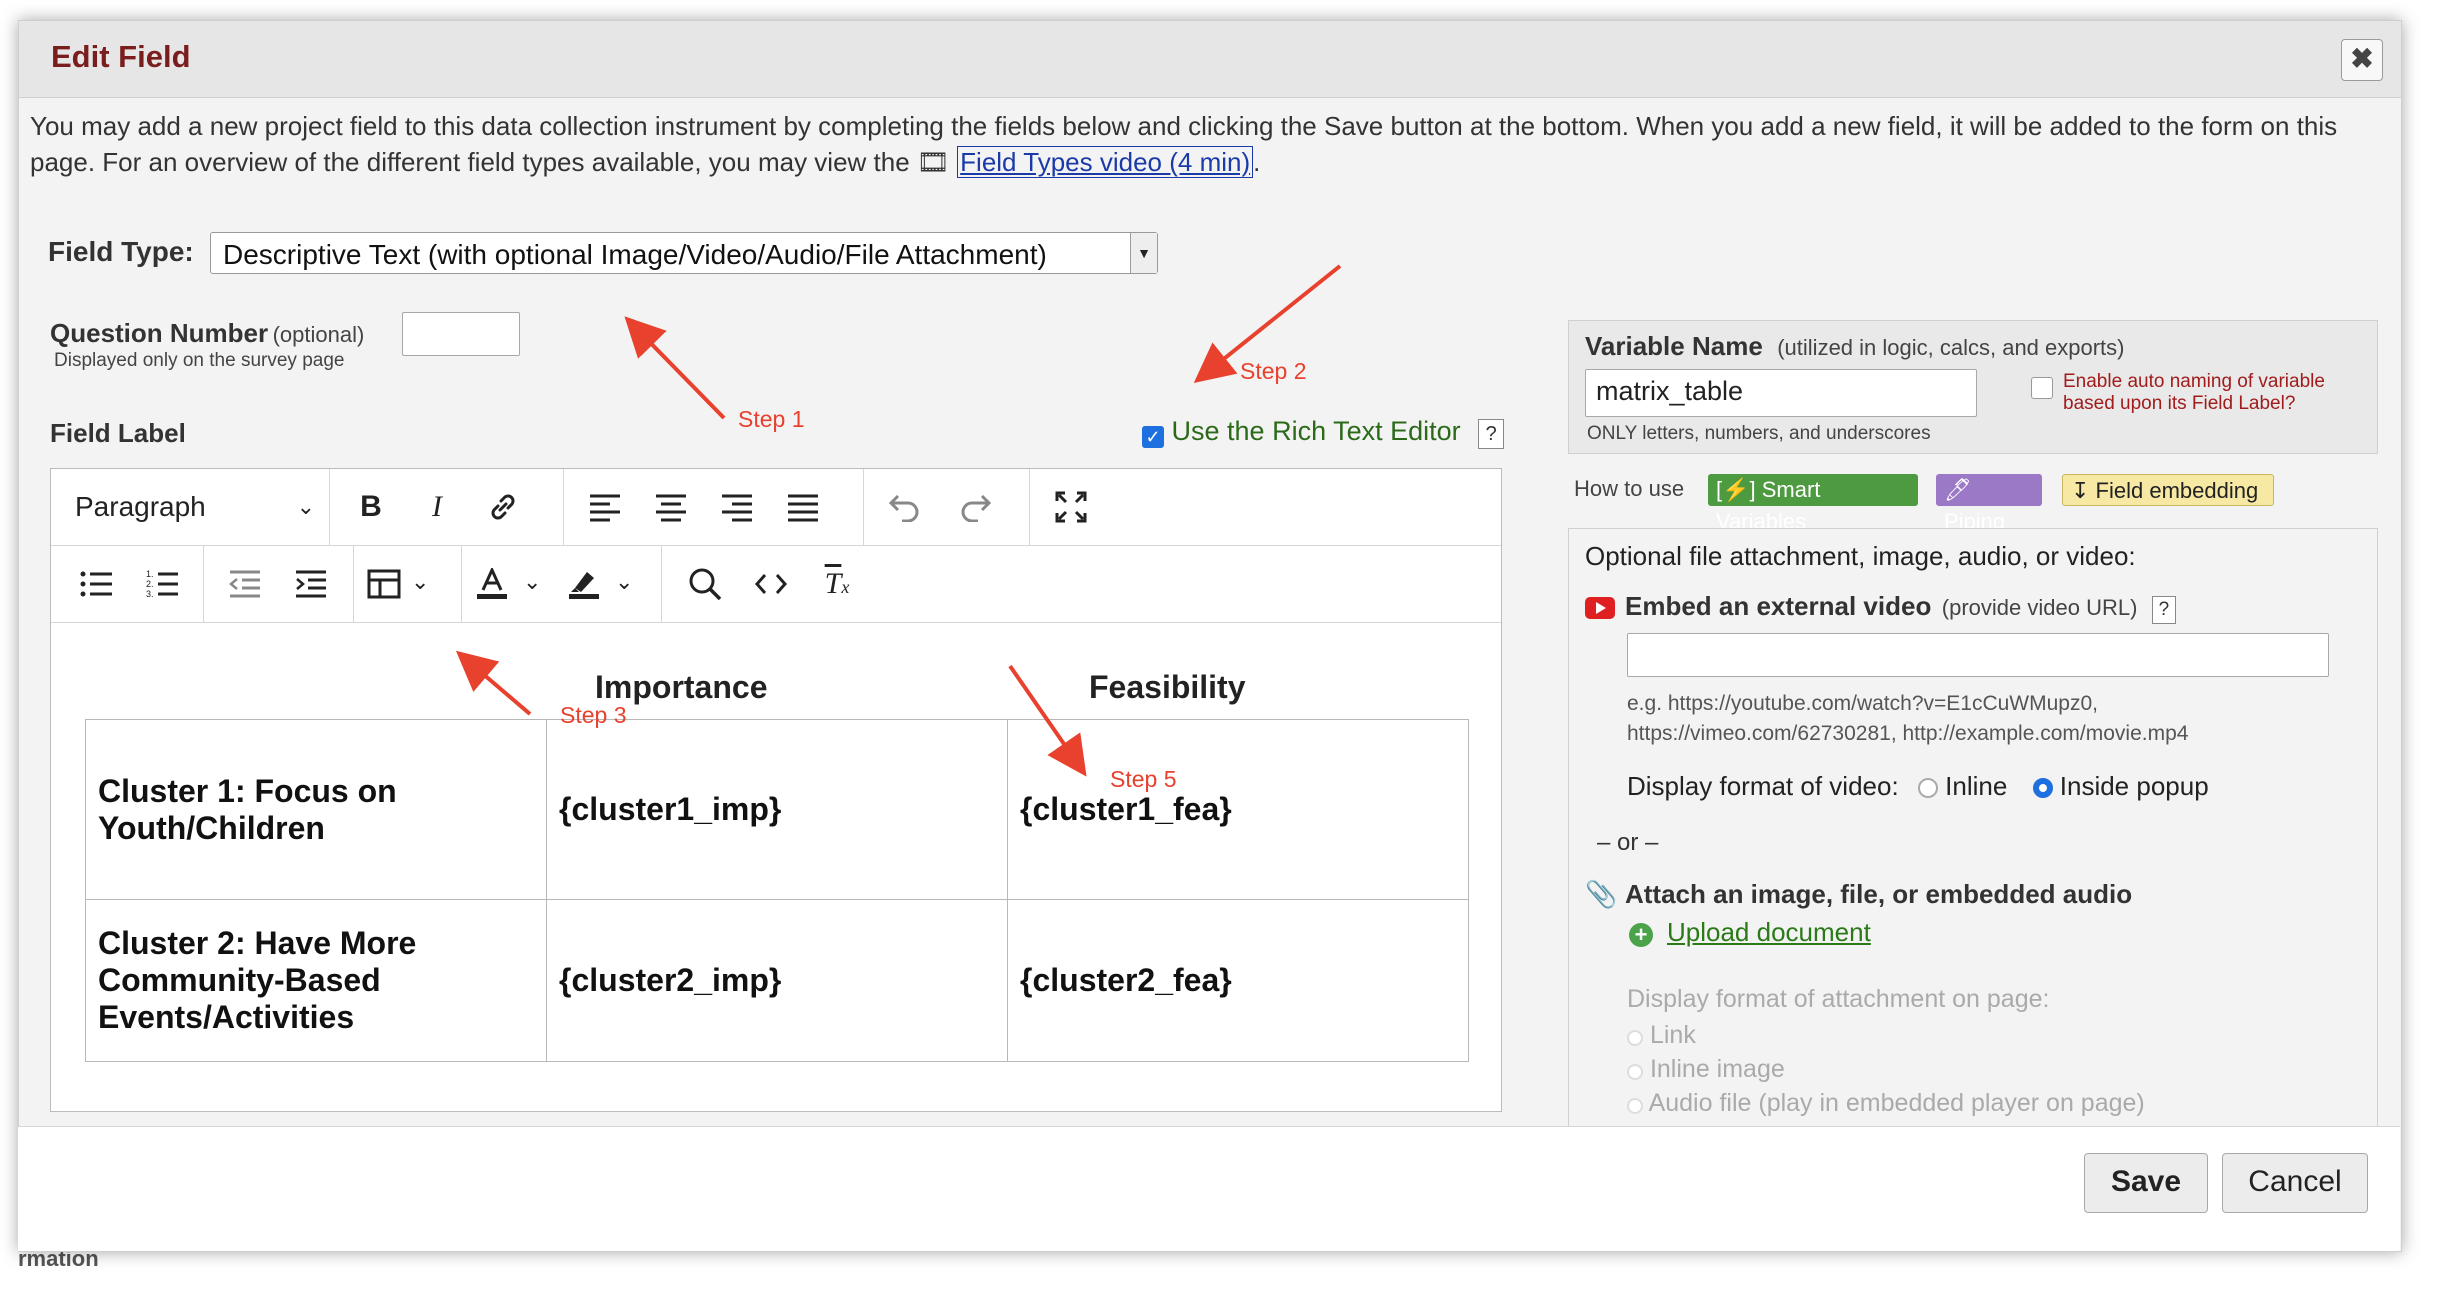 The image size is (2449, 1303). Describe the element at coordinates (1153, 437) in the screenshot. I see `rich-text-checkbox: ✓` at that location.